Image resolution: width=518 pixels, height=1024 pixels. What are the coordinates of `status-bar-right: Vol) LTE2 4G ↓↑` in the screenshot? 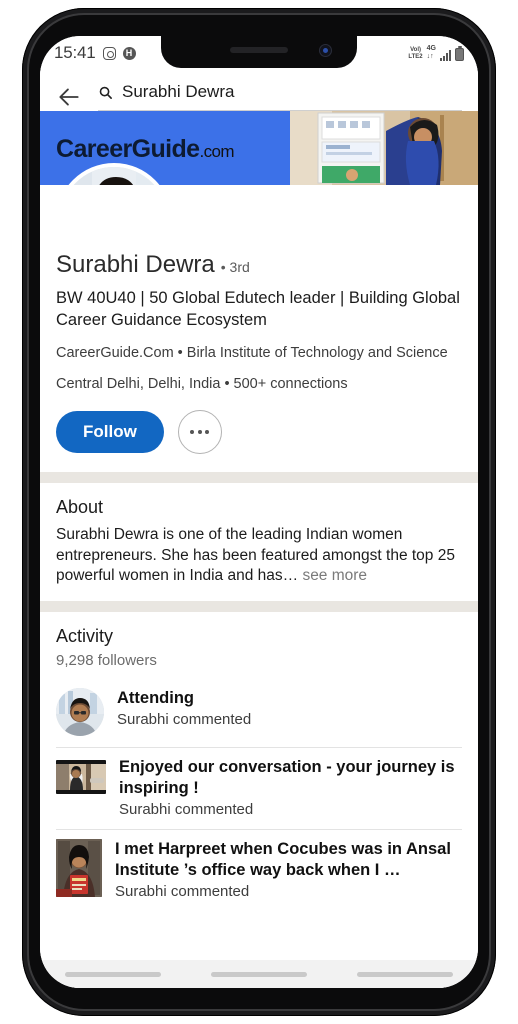 It's located at (436, 53).